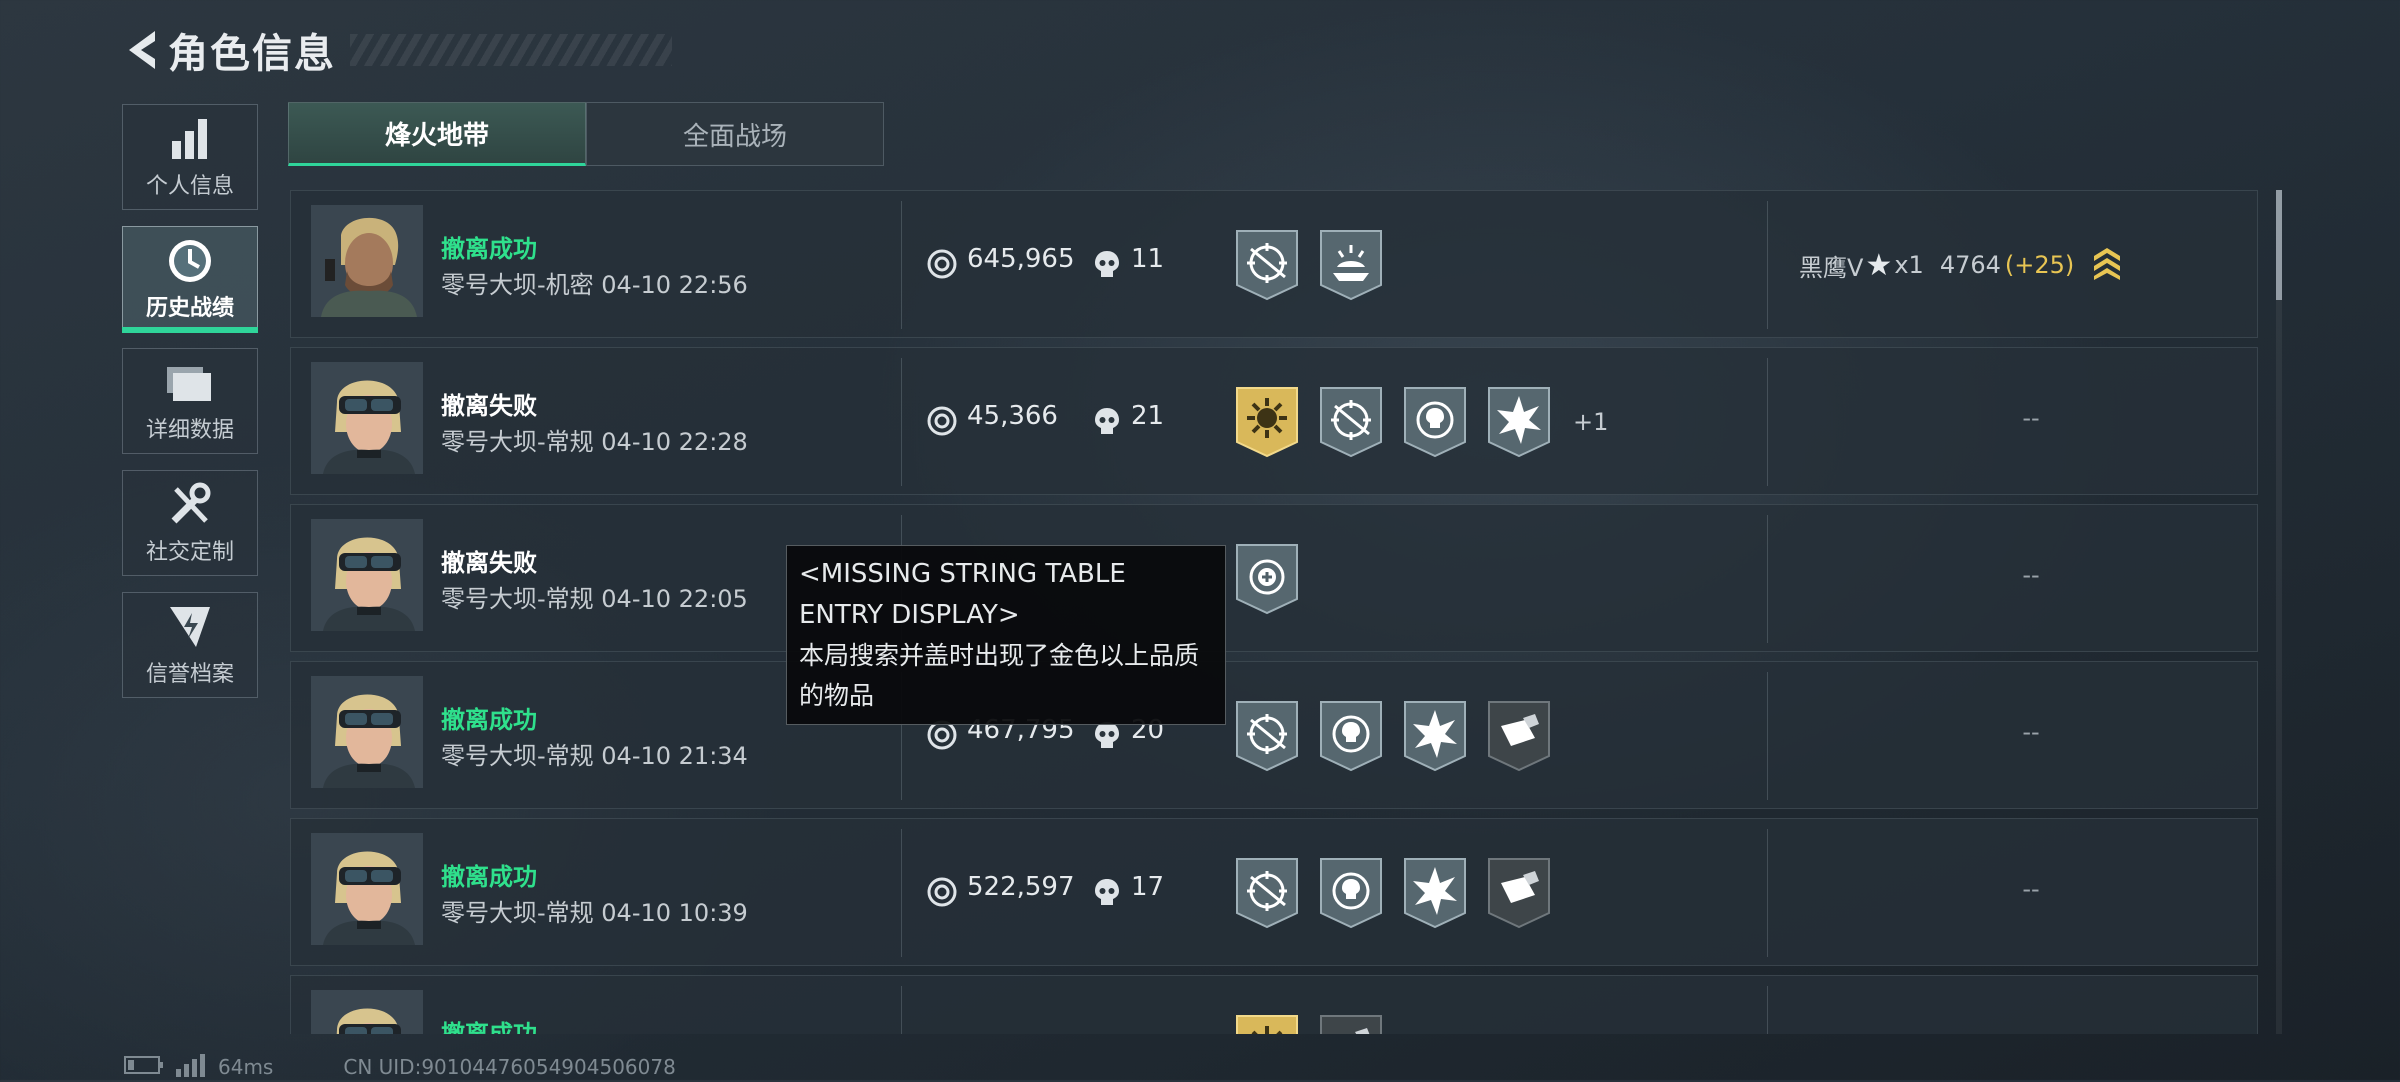  I want to click on loot-value: 645,965, so click(1021, 259).